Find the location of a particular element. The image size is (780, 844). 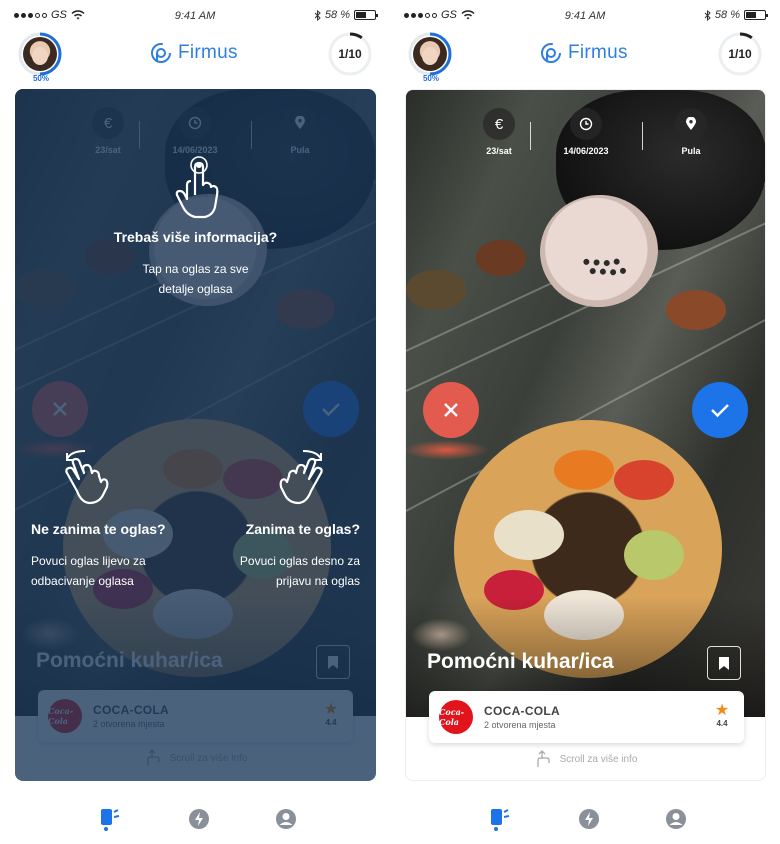

bookmark-button is located at coordinates (724, 663).